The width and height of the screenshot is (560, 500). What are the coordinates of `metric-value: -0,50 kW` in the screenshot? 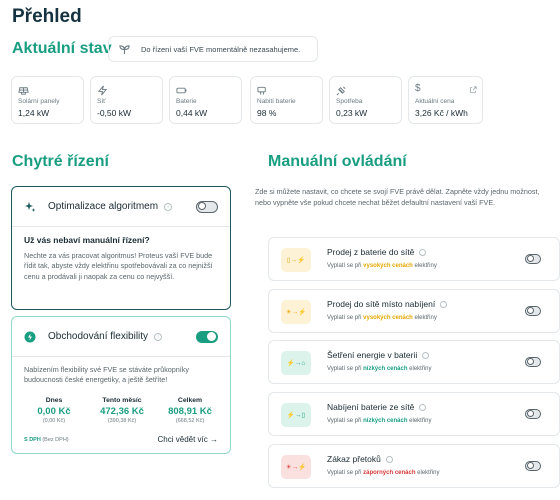 It's located at (114, 113).